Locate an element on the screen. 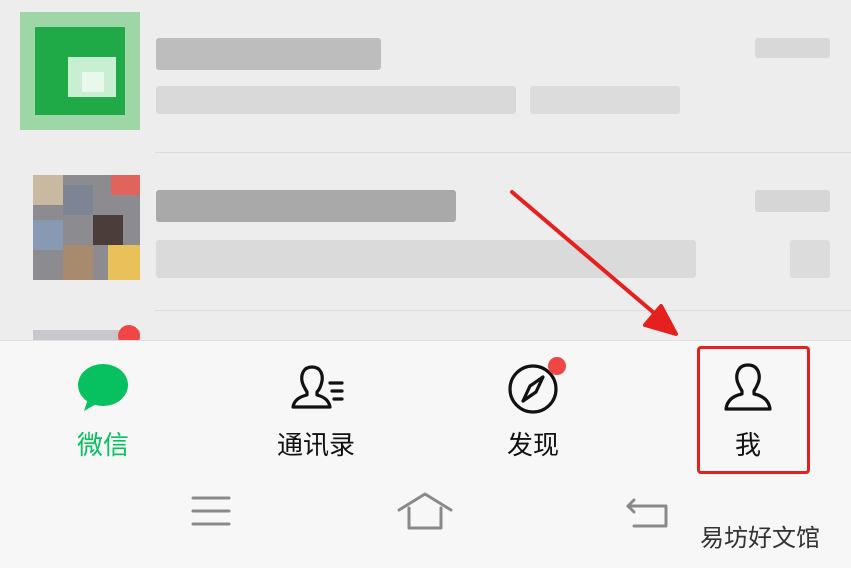  watermark: 易坊好文馆 is located at coordinates (760, 538).